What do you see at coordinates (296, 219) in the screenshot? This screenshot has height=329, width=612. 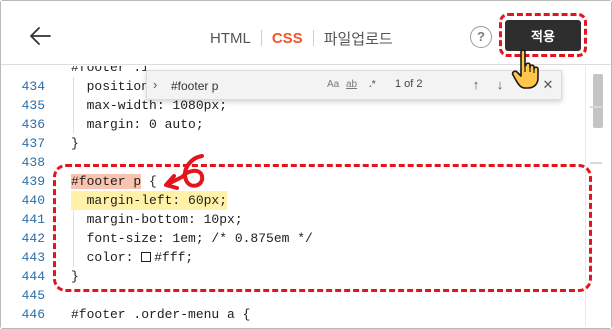 I see `code-line: 441 margin-bottom: 10px;` at bounding box center [296, 219].